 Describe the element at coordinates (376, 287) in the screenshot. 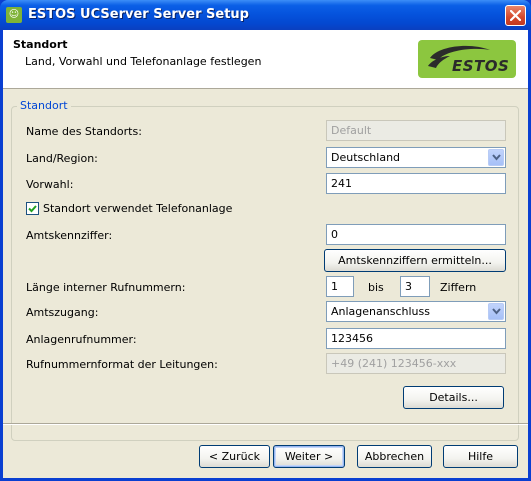

I see `ext-length-to-word: bis` at that location.